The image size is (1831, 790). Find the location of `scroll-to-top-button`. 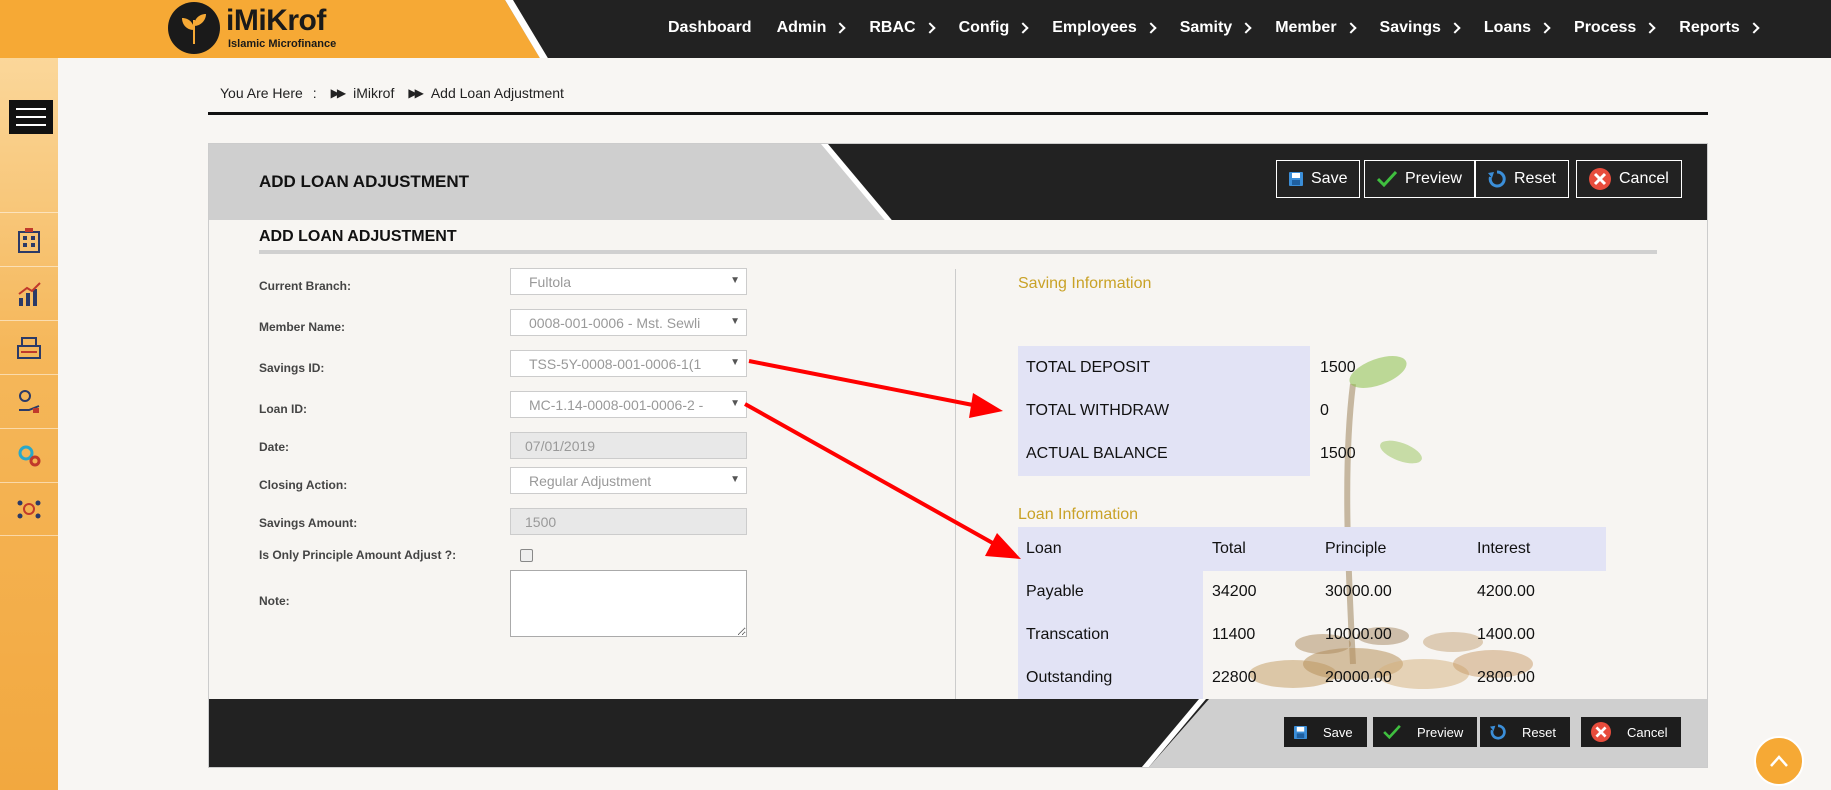

scroll-to-top-button is located at coordinates (1779, 761).